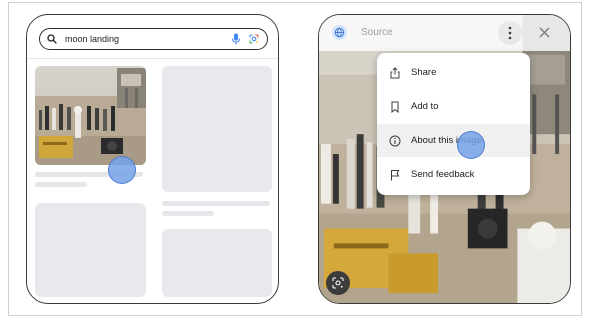 The image size is (590, 320). I want to click on result-image-moon-landing, so click(90, 115).